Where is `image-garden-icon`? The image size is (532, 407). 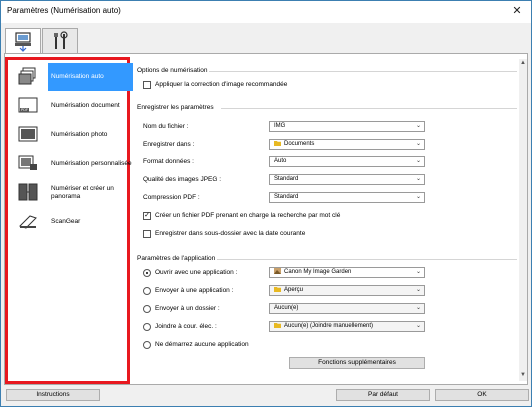 image-garden-icon is located at coordinates (277, 271).